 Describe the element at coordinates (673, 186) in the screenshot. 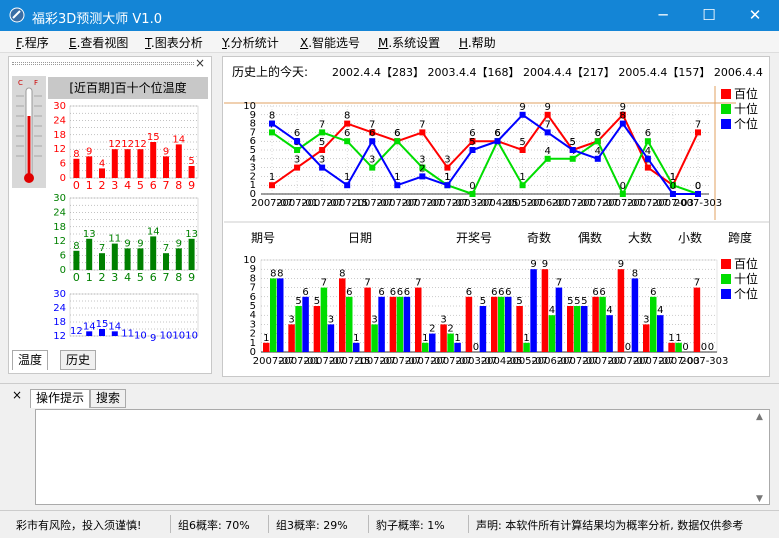

I see `point-label: 0` at that location.